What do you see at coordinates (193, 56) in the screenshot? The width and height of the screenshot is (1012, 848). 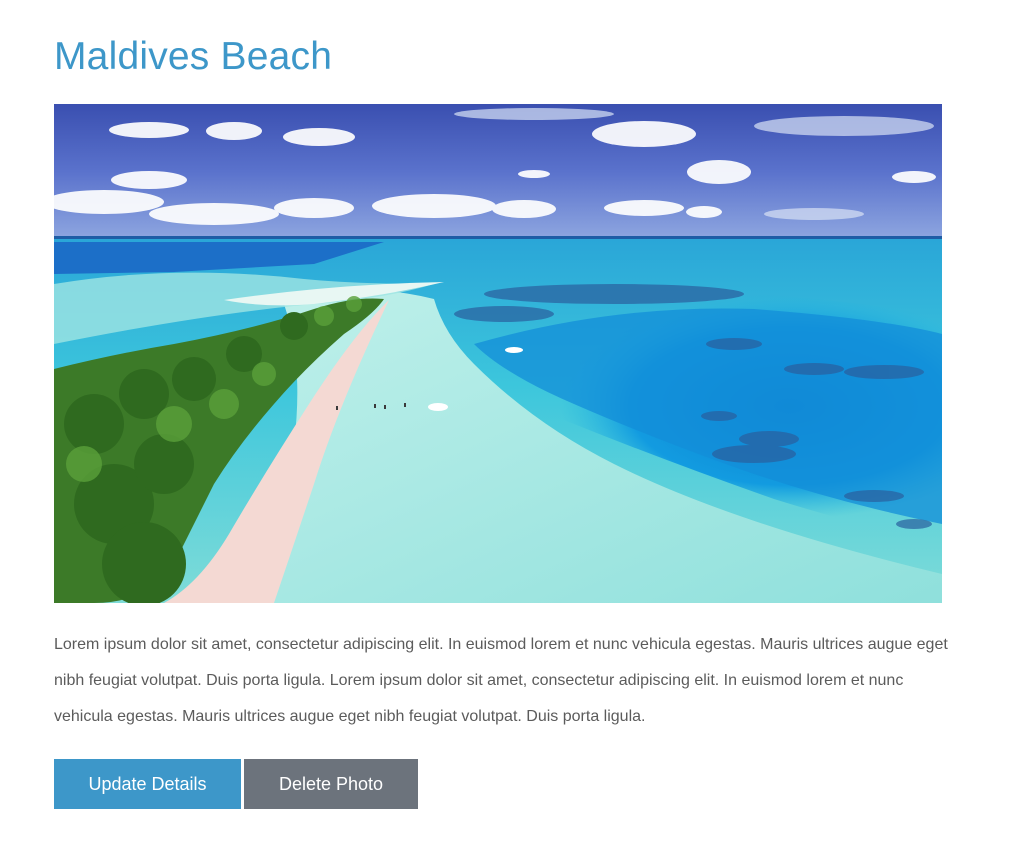 I see `page-title: Maldives Beach` at bounding box center [193, 56].